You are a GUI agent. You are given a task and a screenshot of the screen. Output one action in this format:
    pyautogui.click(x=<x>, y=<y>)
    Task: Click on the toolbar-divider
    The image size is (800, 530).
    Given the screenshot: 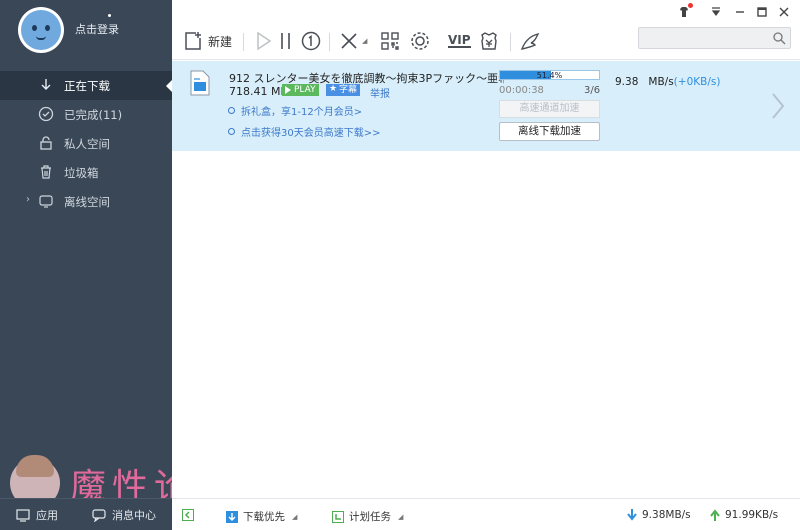 What is the action you would take?
    pyautogui.click(x=510, y=42)
    